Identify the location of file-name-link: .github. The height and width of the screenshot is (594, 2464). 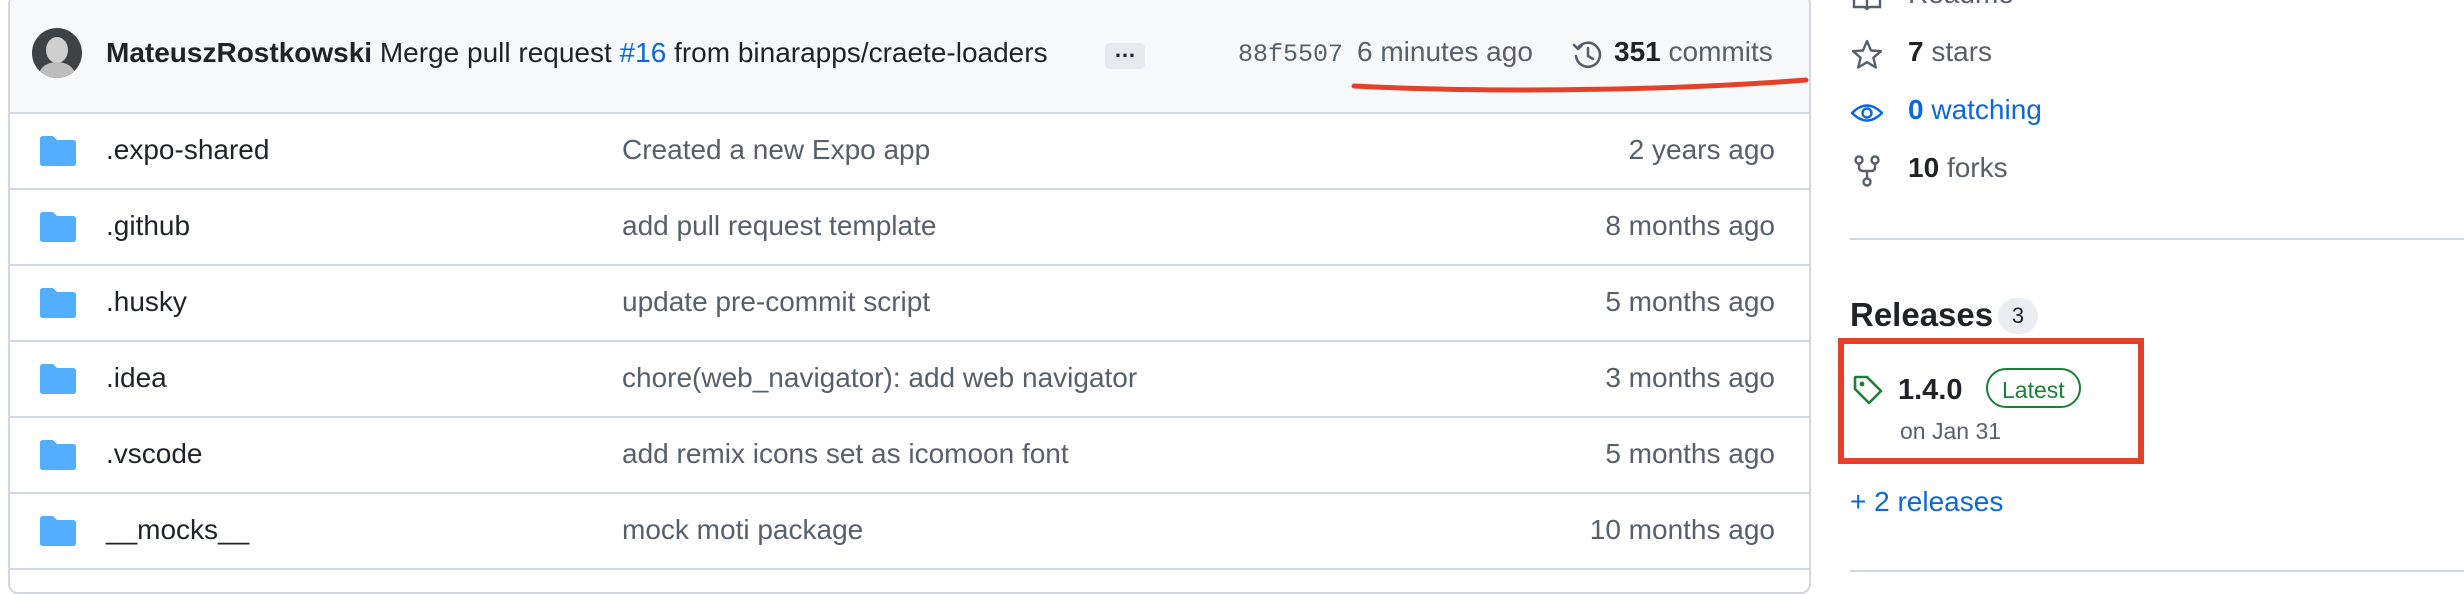
(148, 226).